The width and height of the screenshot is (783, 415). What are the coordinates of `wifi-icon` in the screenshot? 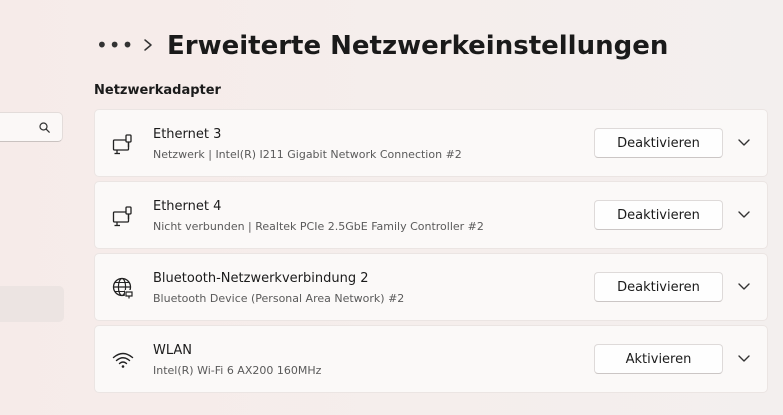 It's located at (123, 360).